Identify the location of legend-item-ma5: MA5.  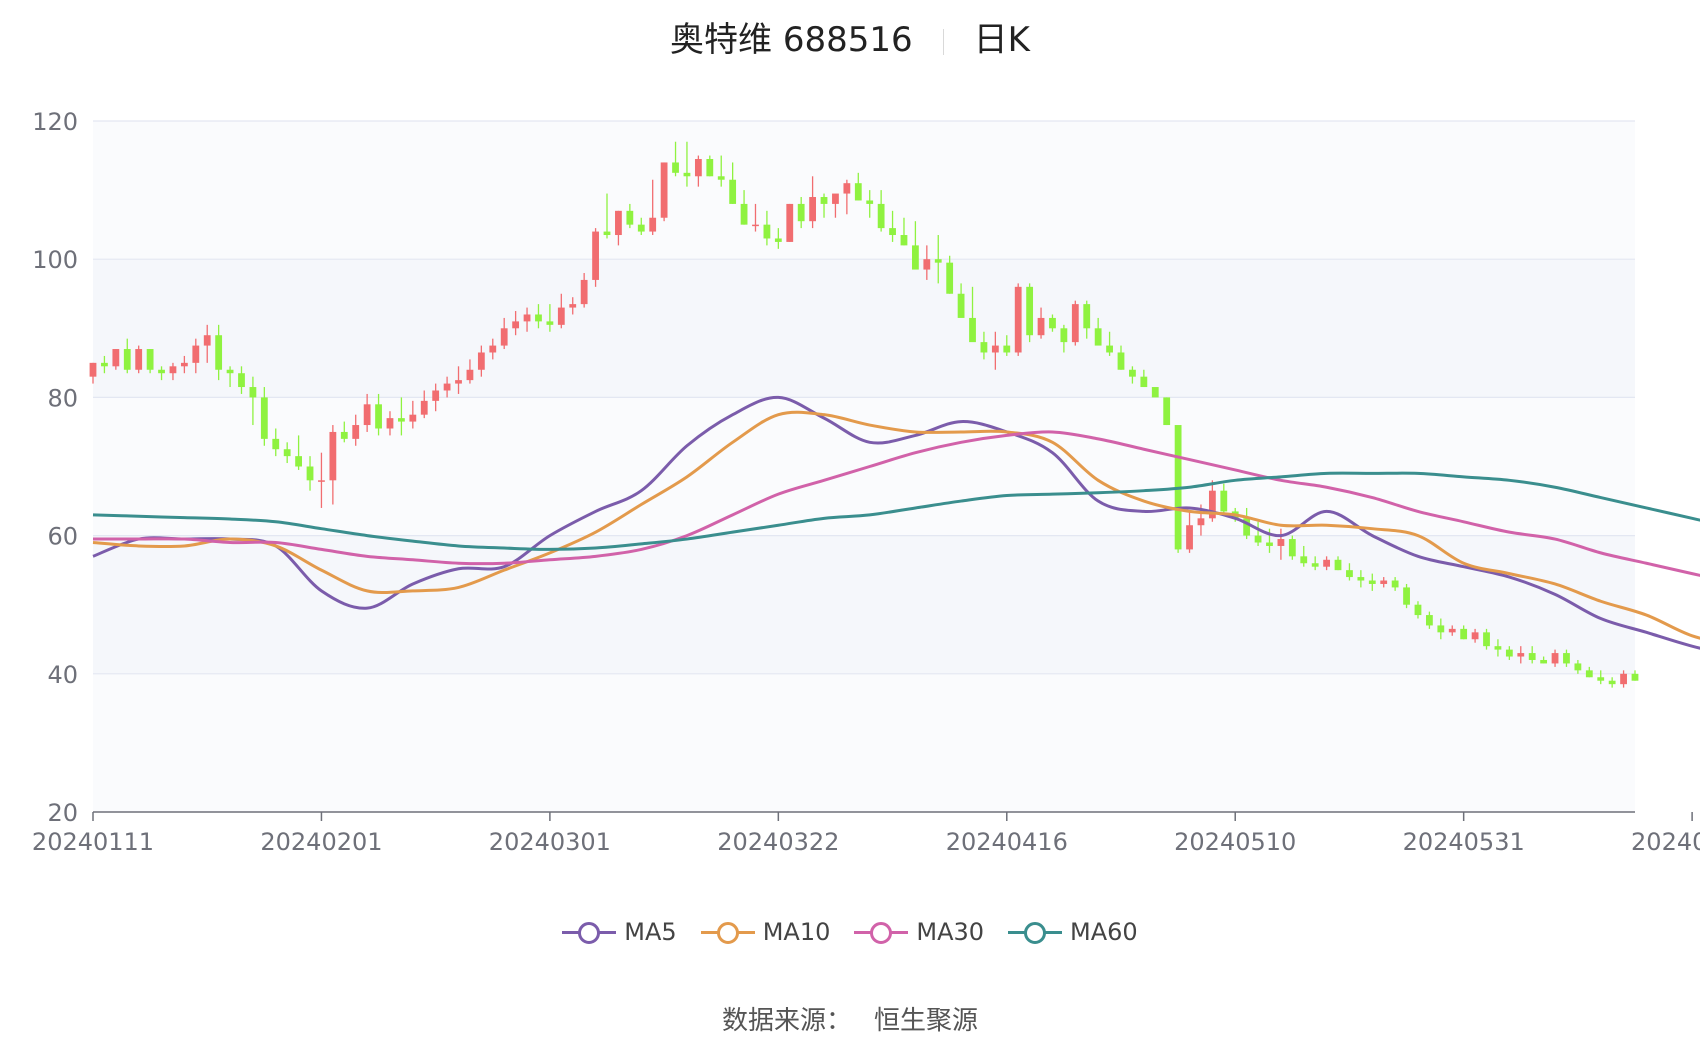
(619, 932).